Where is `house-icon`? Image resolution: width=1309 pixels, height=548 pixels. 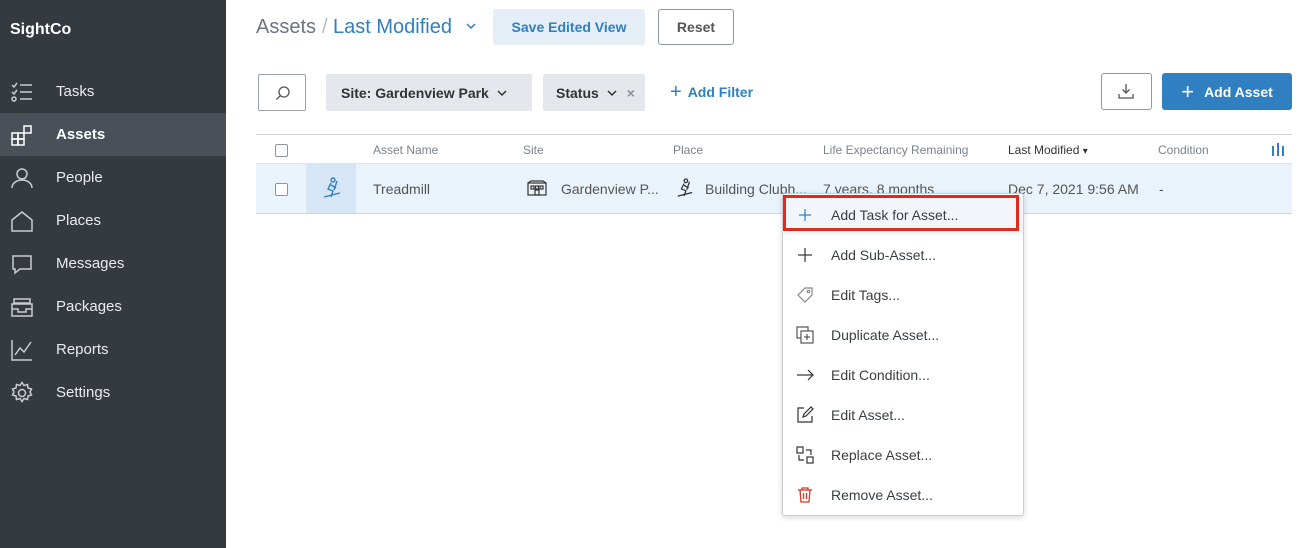
house-icon is located at coordinates (22, 221).